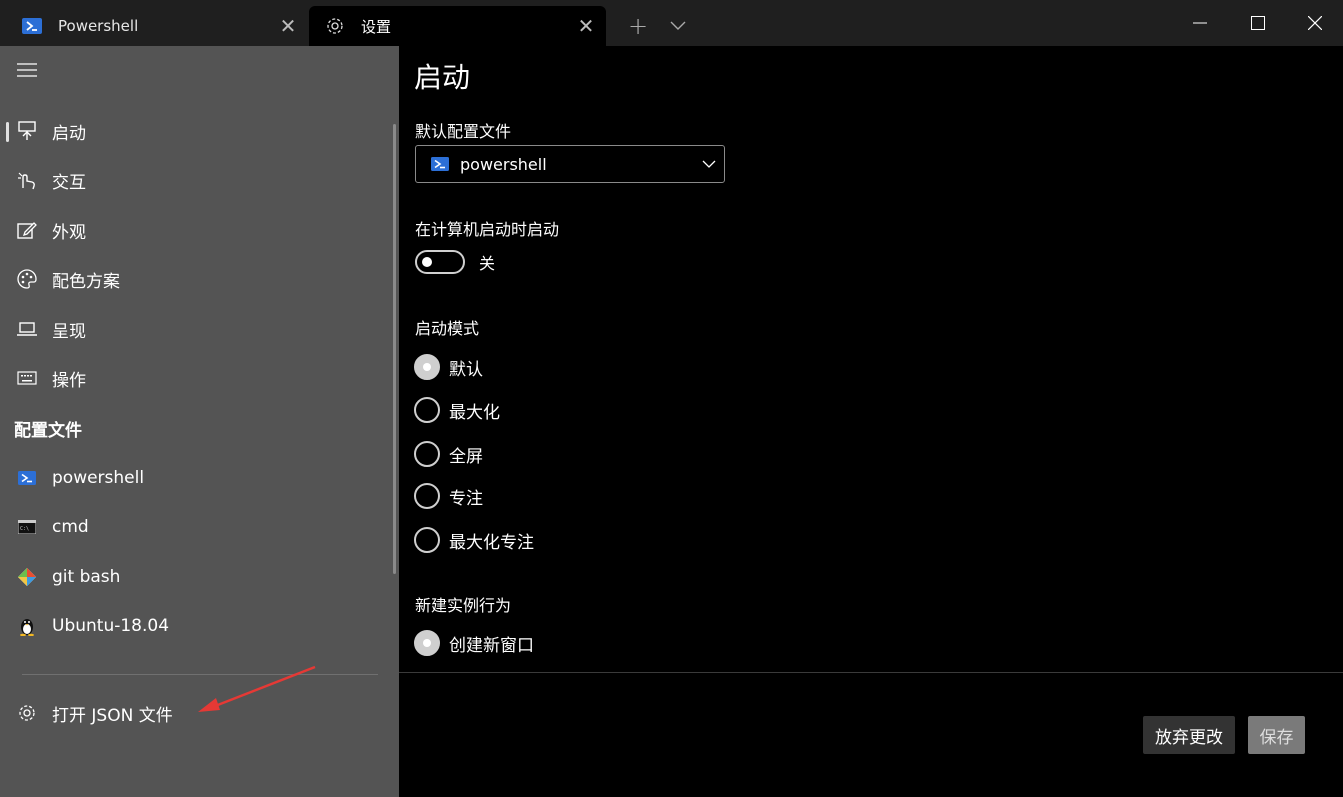  Describe the element at coordinates (69, 331) in the screenshot. I see `sidebar-item-label: 呈现` at that location.